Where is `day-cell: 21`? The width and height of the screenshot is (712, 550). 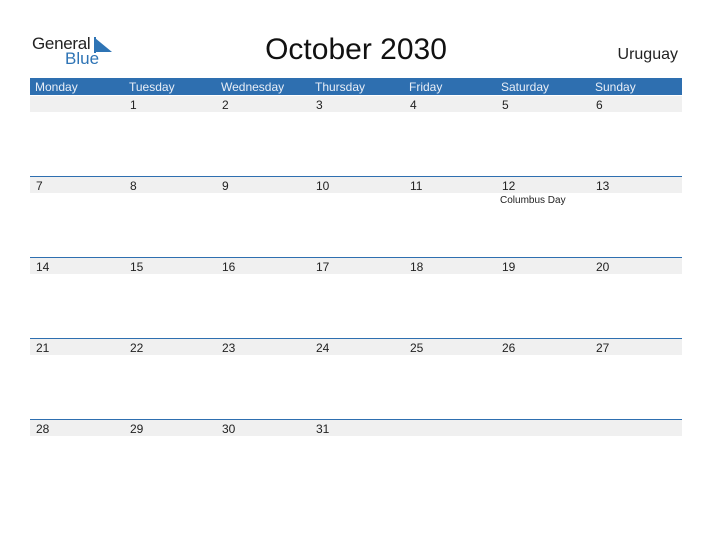
day-cell: 21 is located at coordinates (77, 379).